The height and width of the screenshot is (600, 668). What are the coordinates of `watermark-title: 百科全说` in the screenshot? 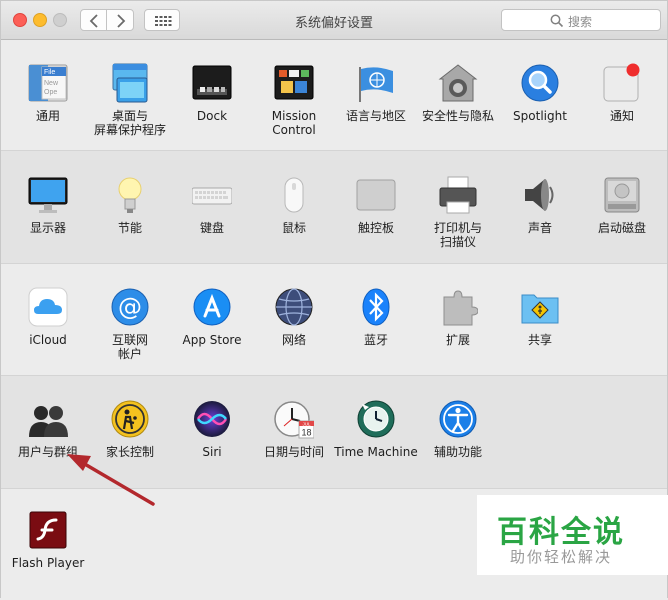 It's located at (561, 532).